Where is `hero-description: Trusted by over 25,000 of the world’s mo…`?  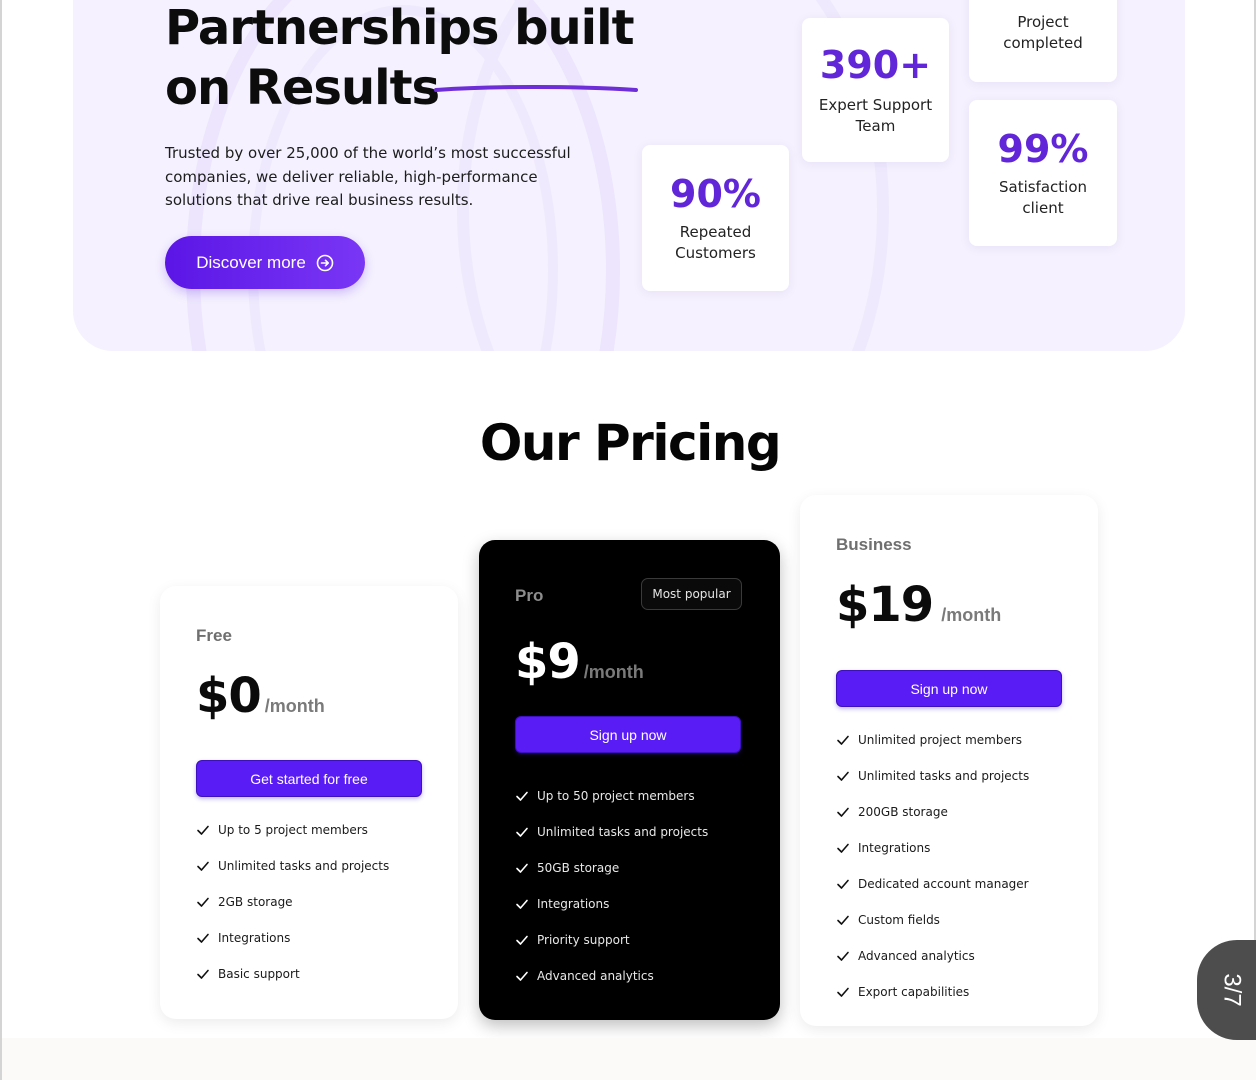 hero-description: Trusted by over 25,000 of the world’s mo… is located at coordinates (368, 176).